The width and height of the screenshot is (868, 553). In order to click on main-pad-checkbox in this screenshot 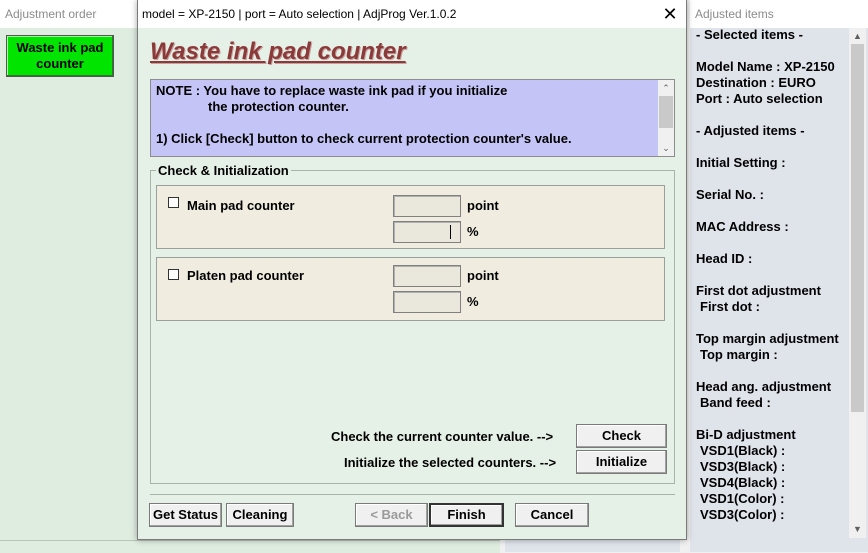, I will do `click(173, 202)`.